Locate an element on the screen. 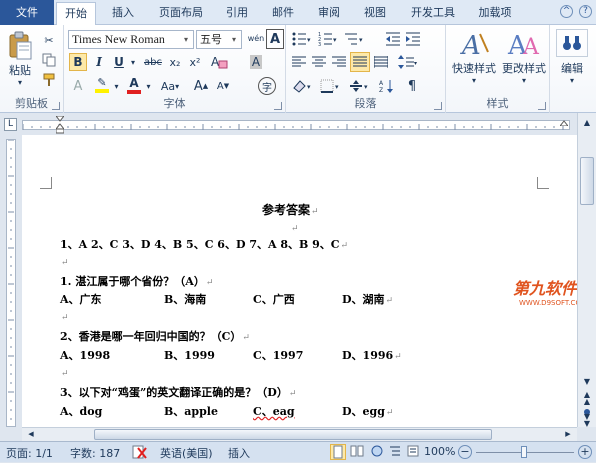 The image size is (596, 463). tab-developer: 开发工具 is located at coordinates (433, 13).